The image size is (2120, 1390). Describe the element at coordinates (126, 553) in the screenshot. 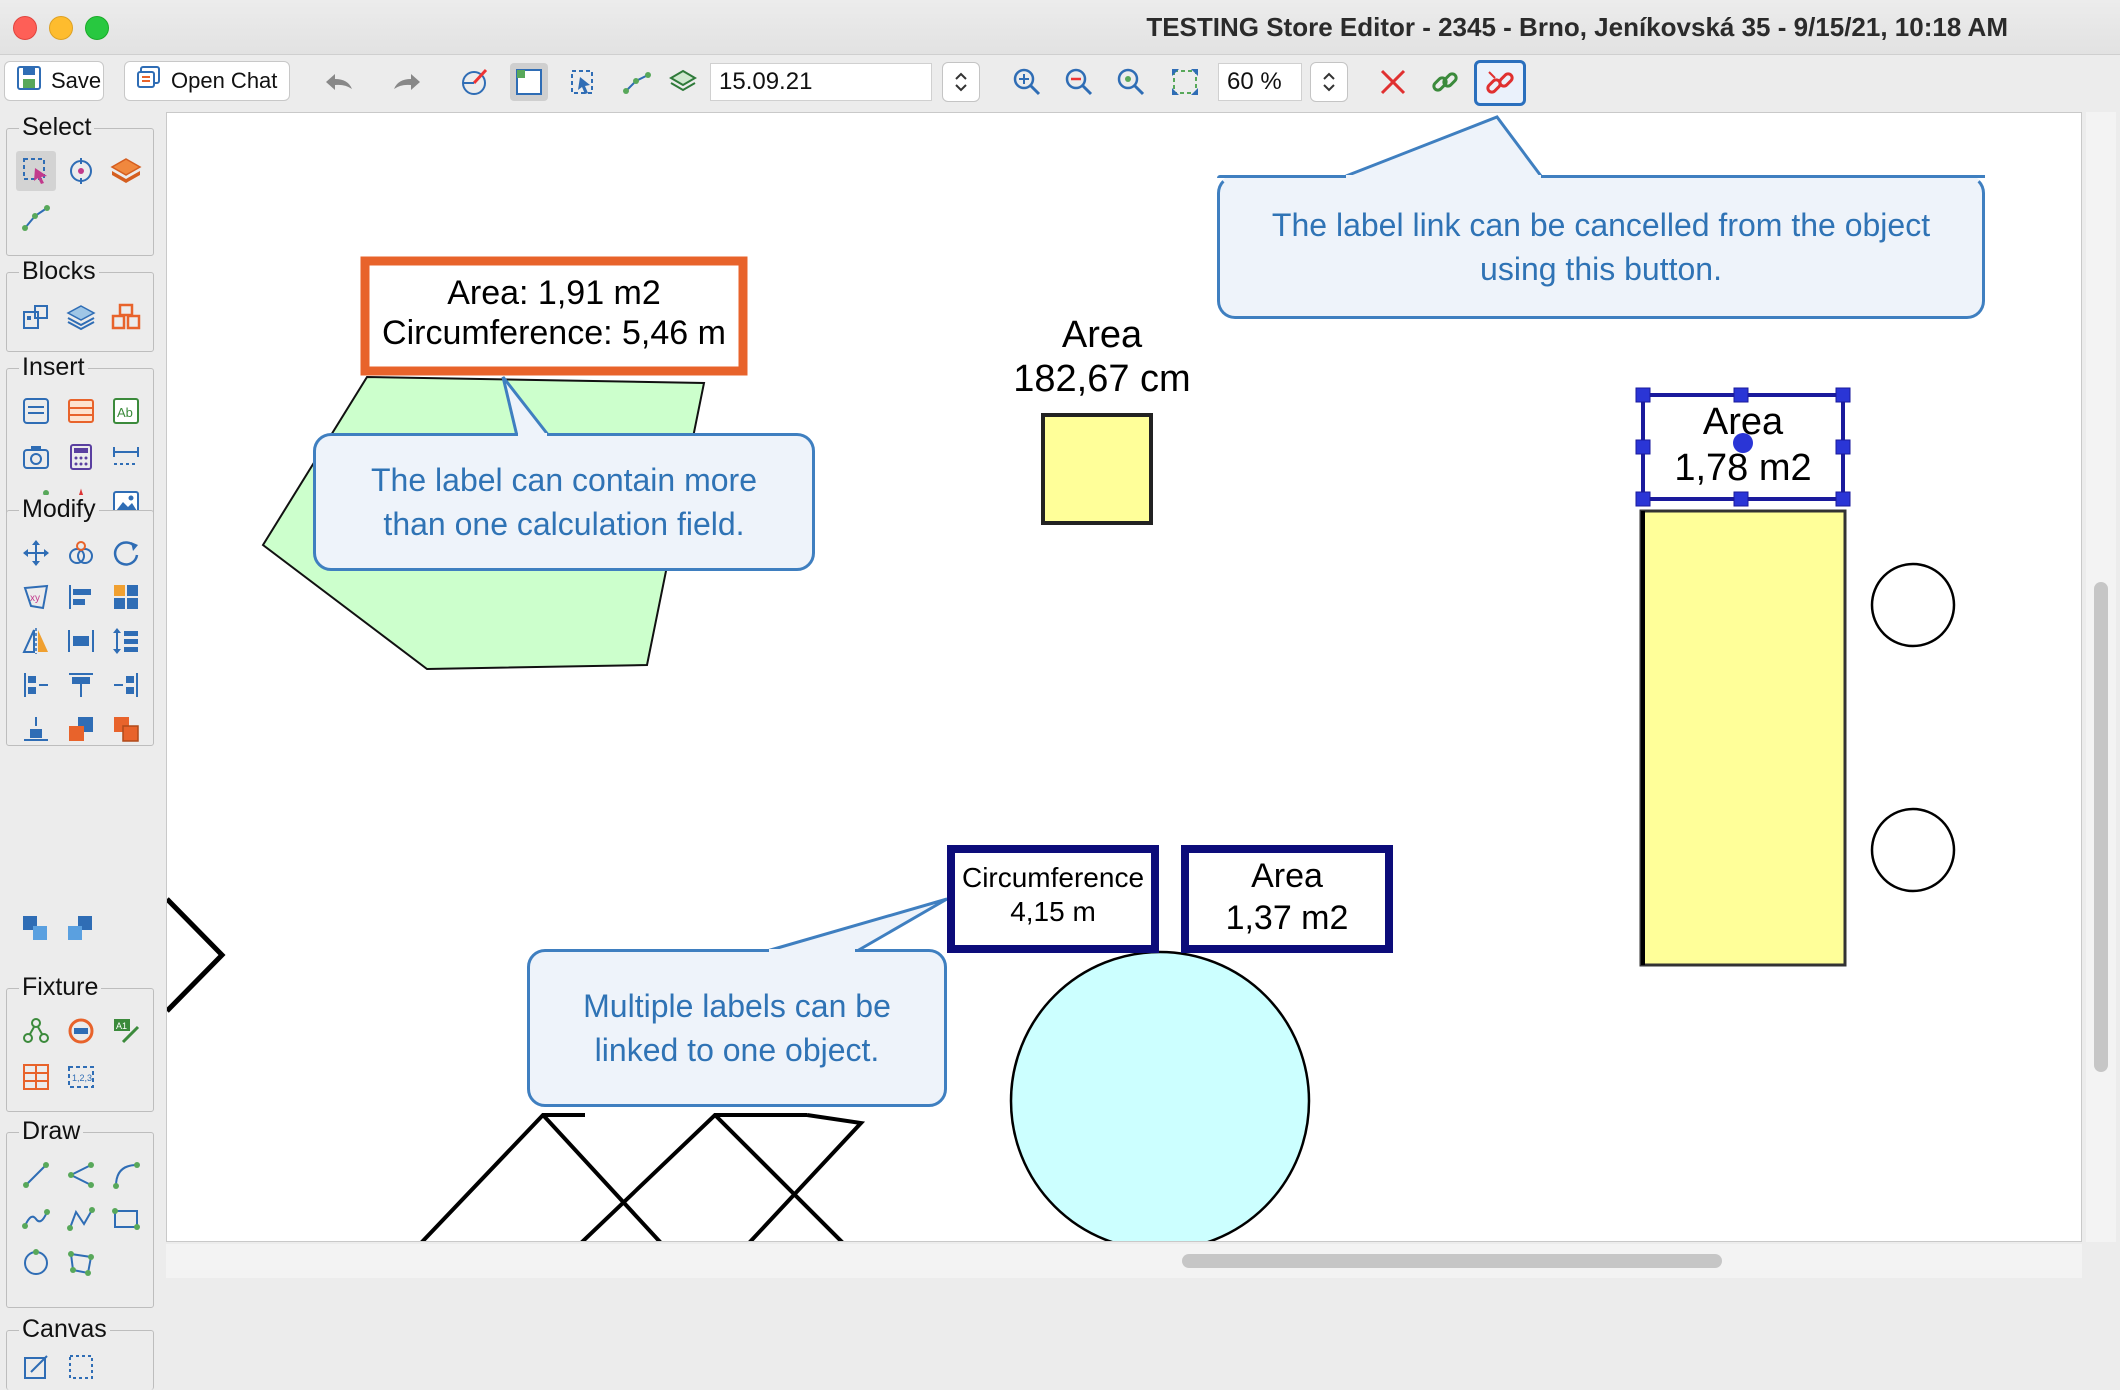

I see `rotate-icon` at that location.